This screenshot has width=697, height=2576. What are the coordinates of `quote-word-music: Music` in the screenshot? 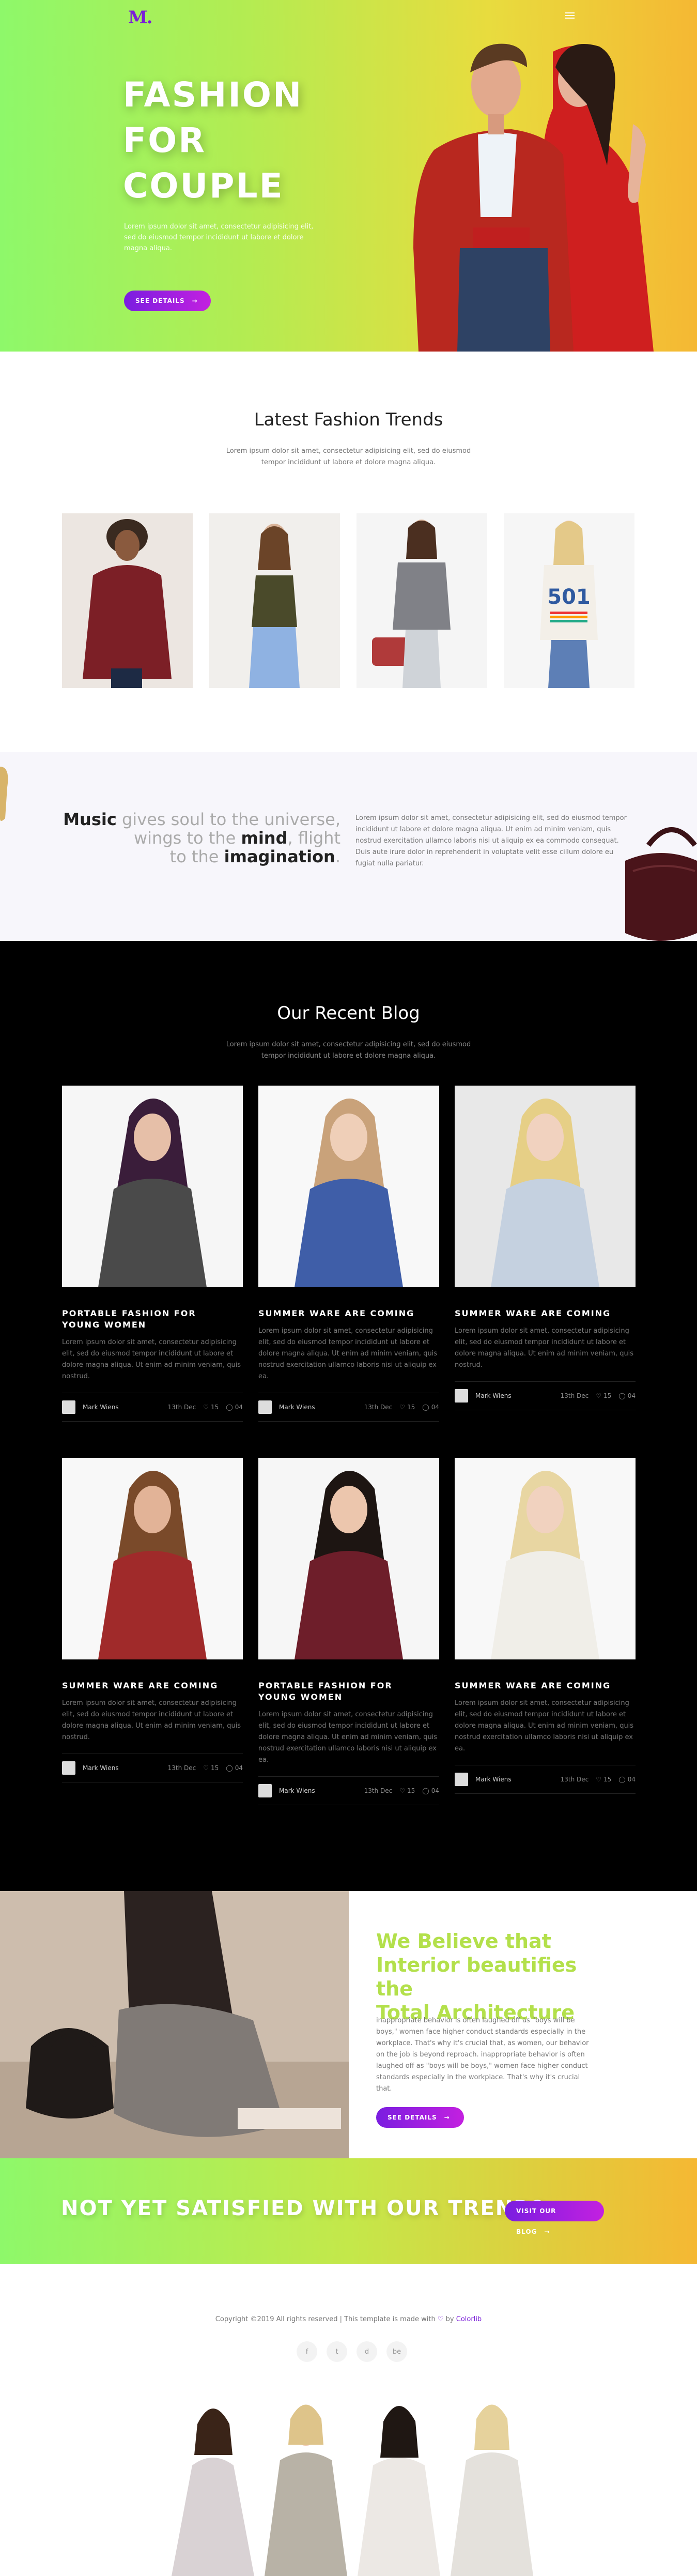 It's located at (90, 819).